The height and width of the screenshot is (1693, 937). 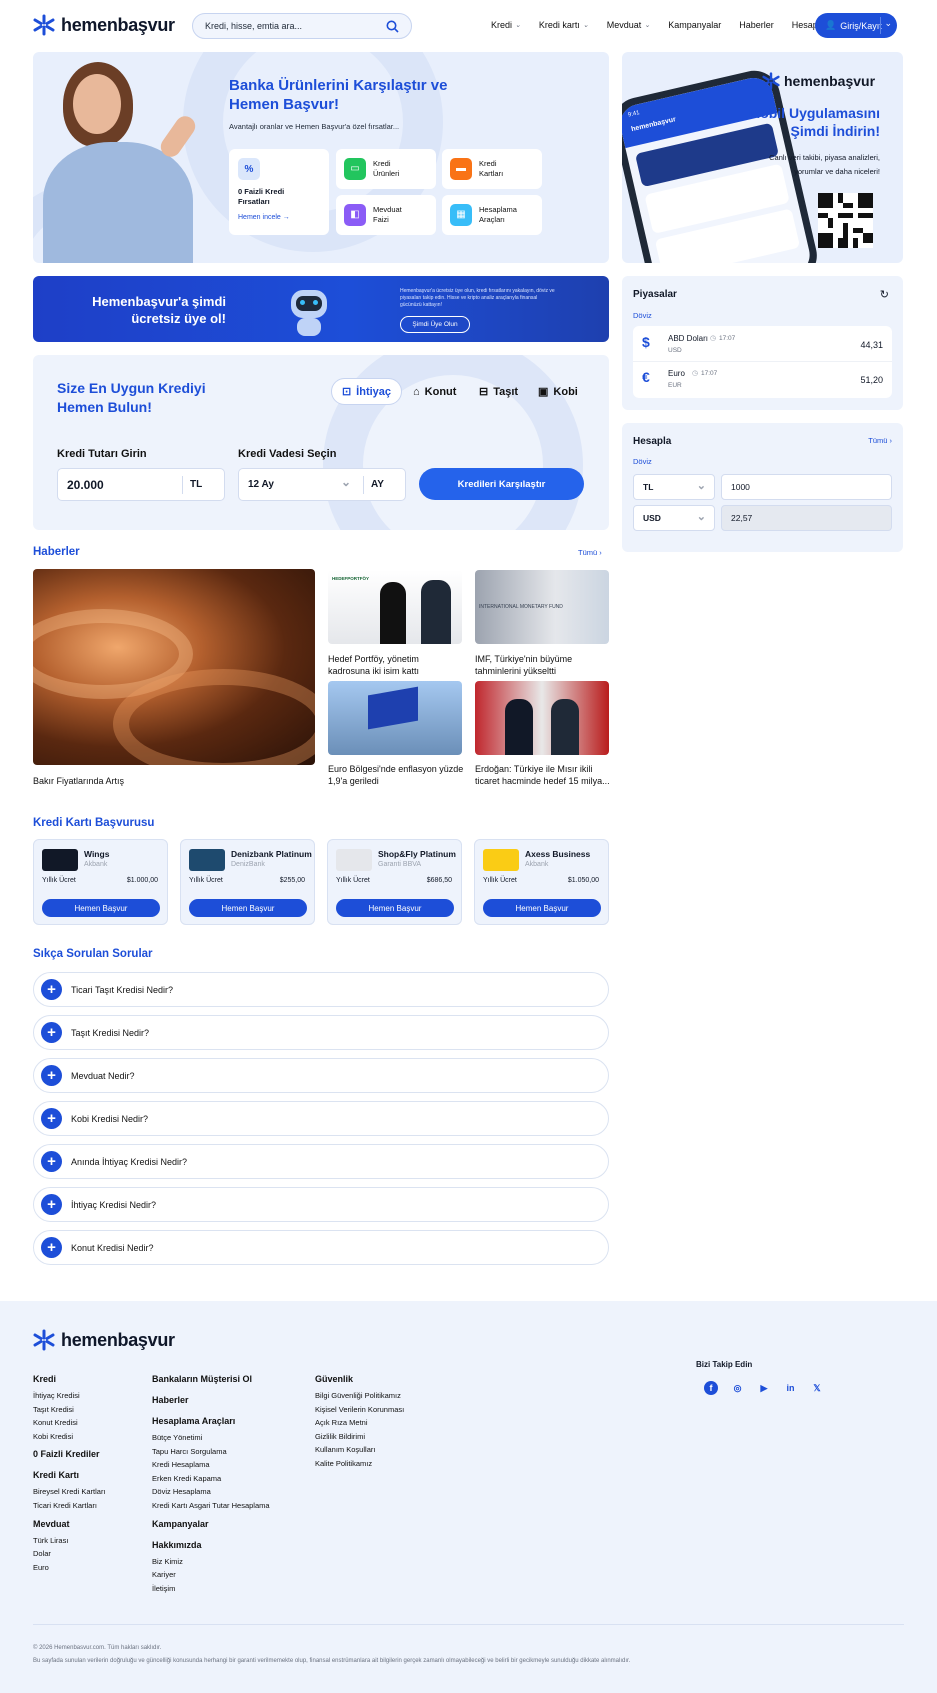 I want to click on footer-link: Bütçe Yönetimi, so click(x=177, y=1438).